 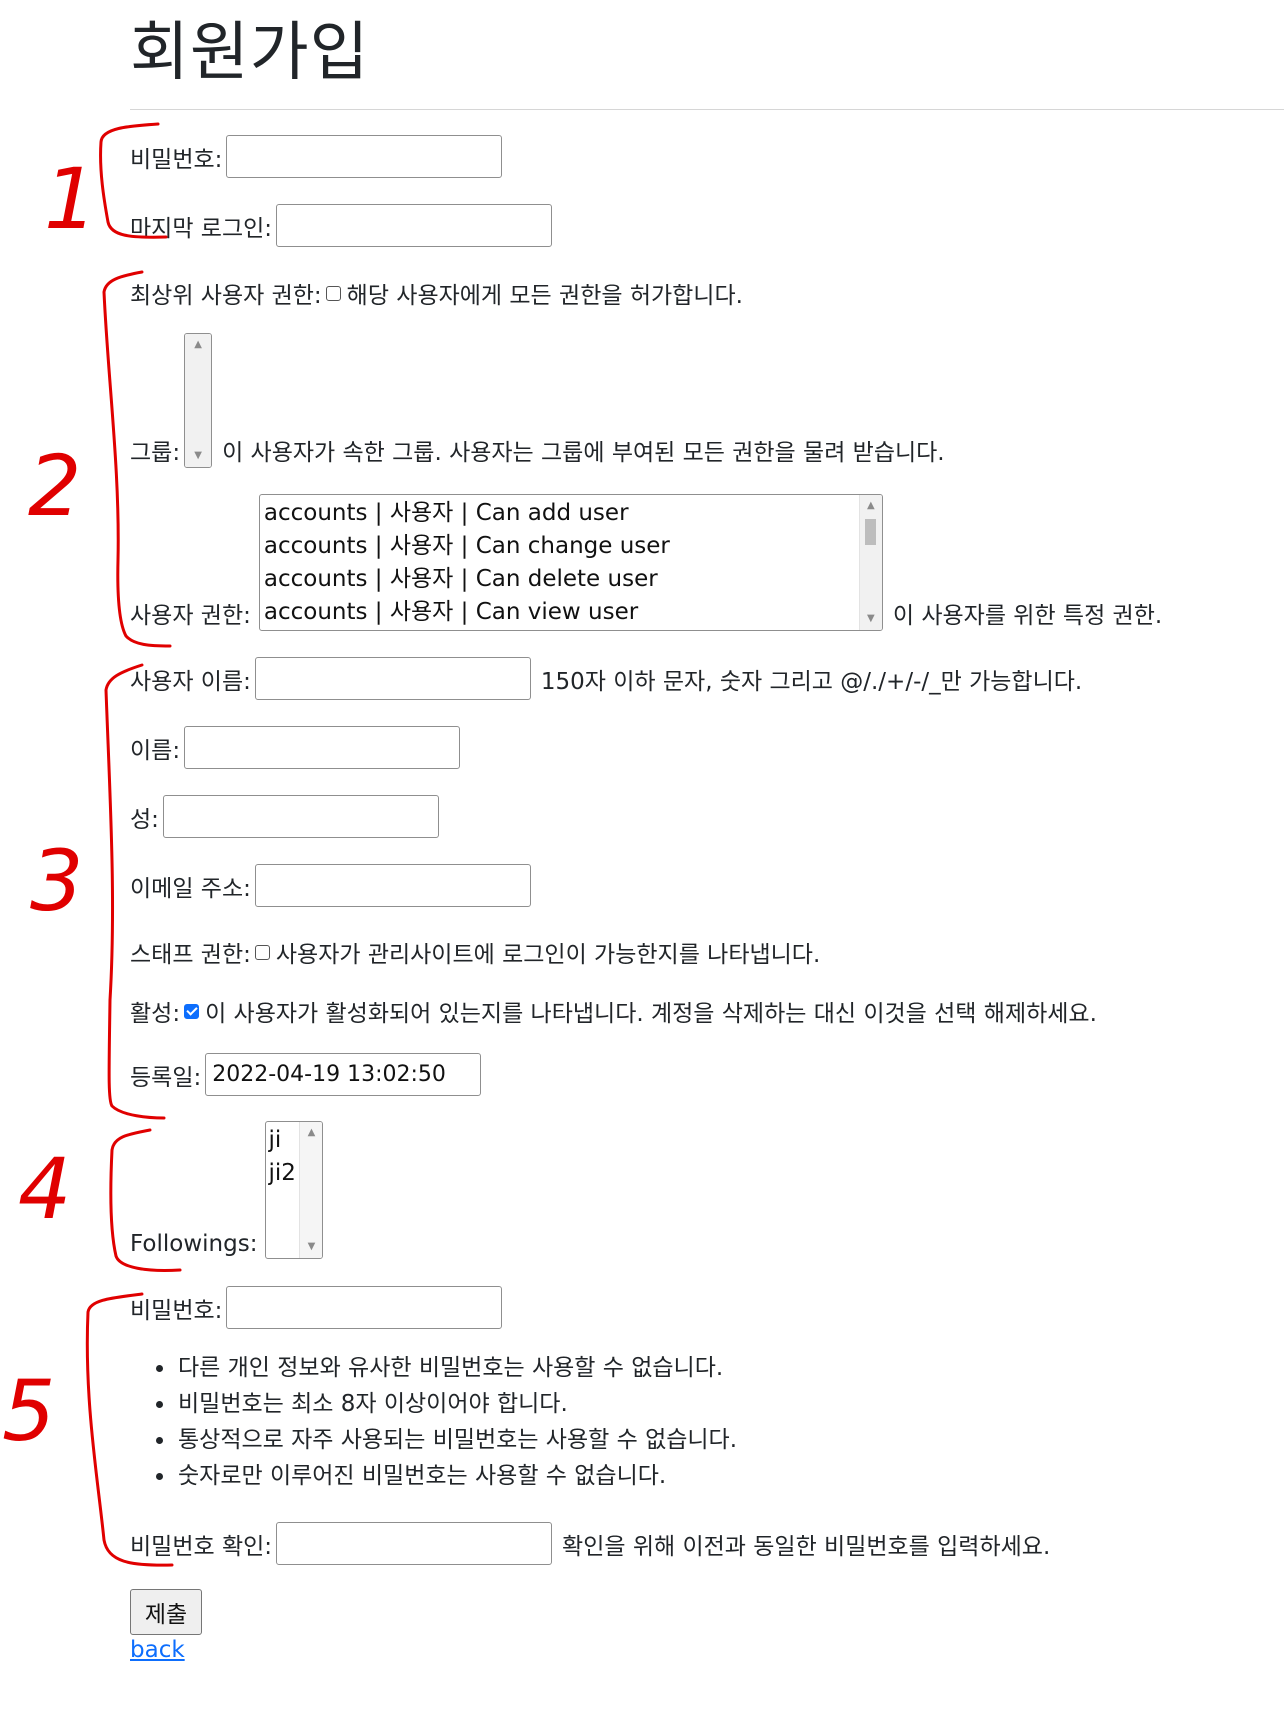 I want to click on password2-input, so click(x=414, y=1543).